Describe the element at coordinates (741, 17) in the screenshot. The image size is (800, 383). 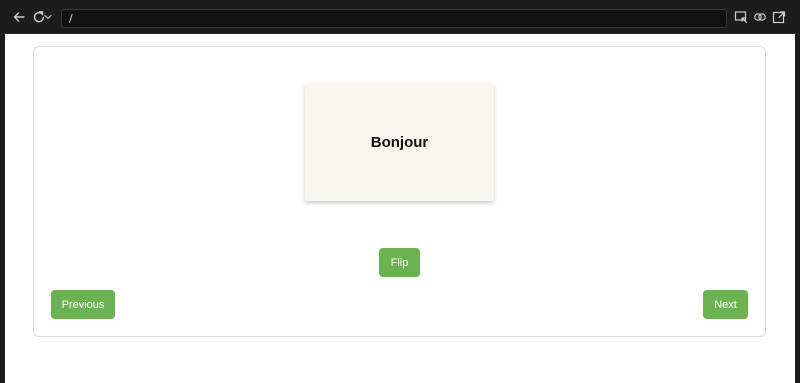
I see `screenshot-icon` at that location.